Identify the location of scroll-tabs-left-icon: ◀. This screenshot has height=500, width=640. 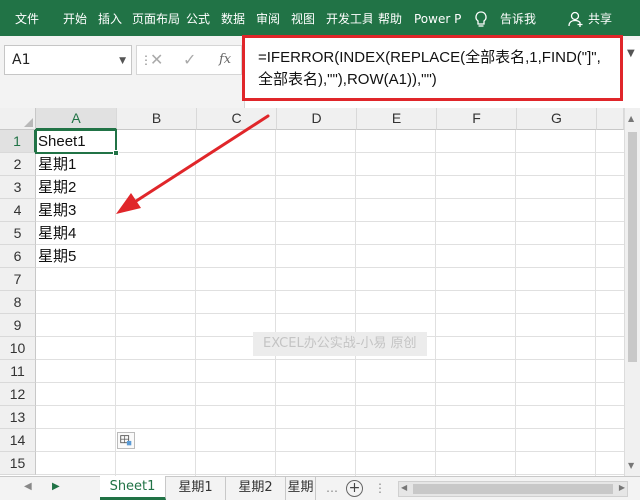
(28, 486).